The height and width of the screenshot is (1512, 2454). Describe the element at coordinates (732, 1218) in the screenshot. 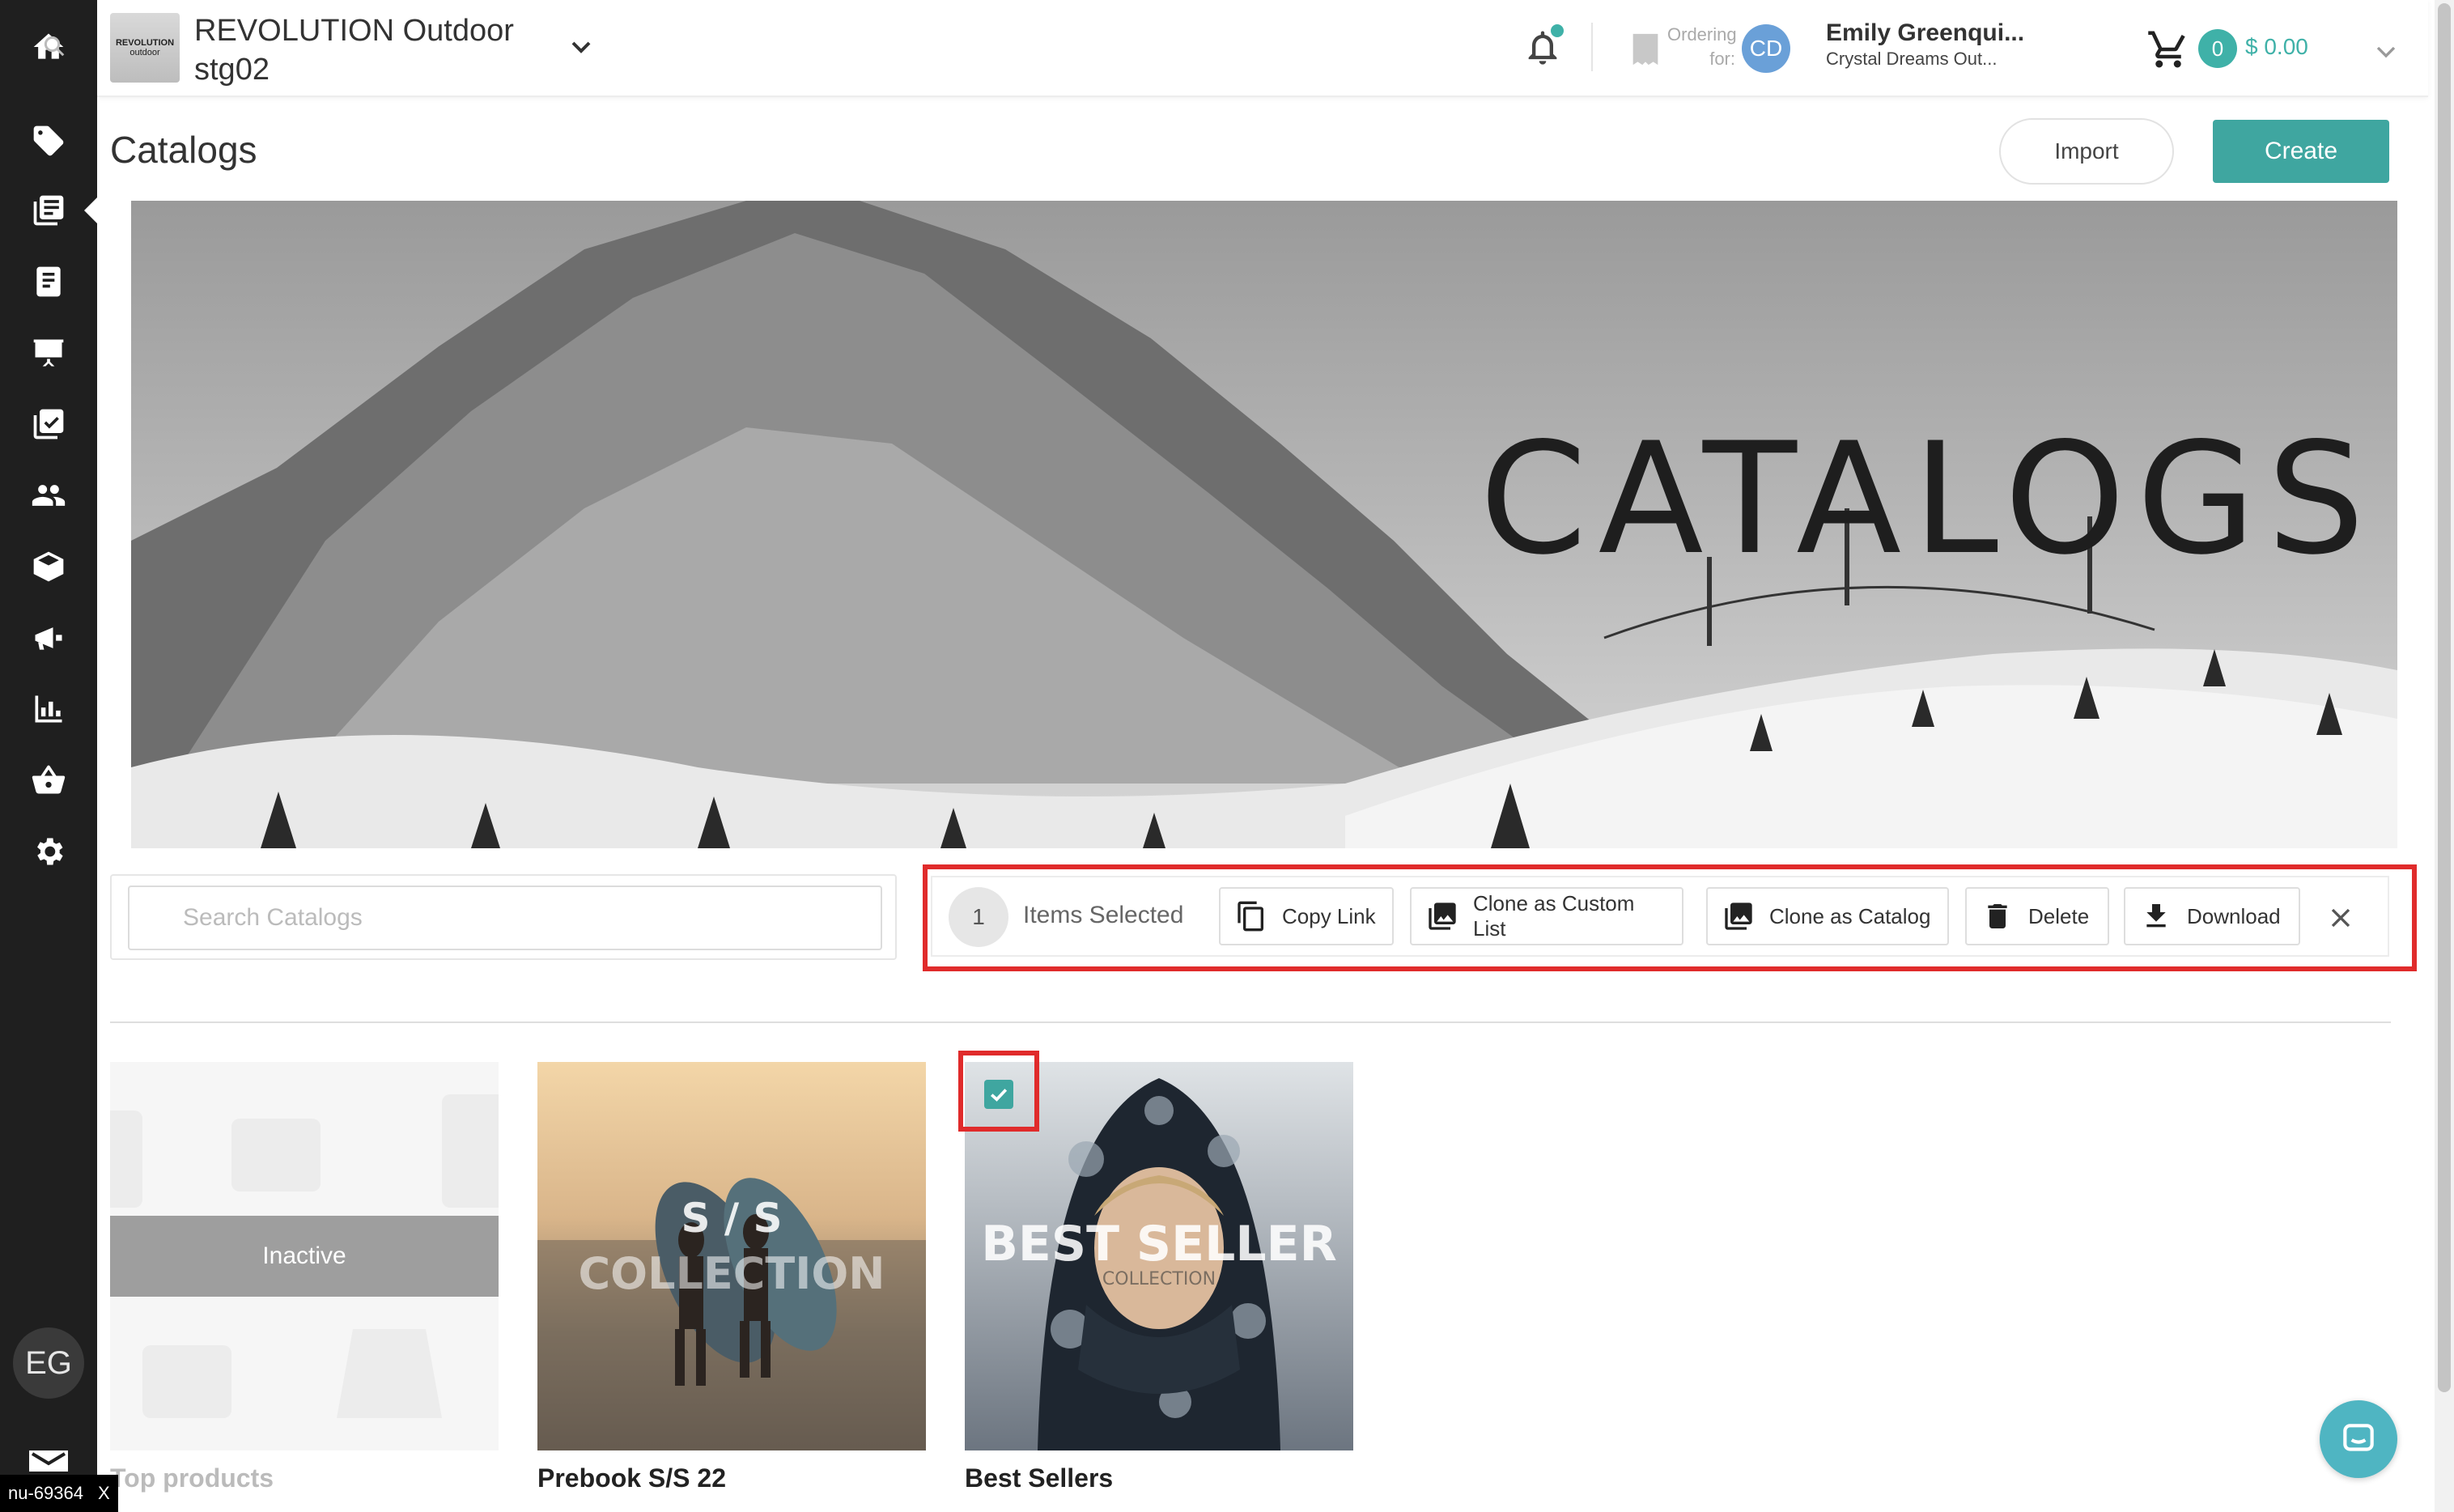

I see `card-overlay-title: S / S` at that location.